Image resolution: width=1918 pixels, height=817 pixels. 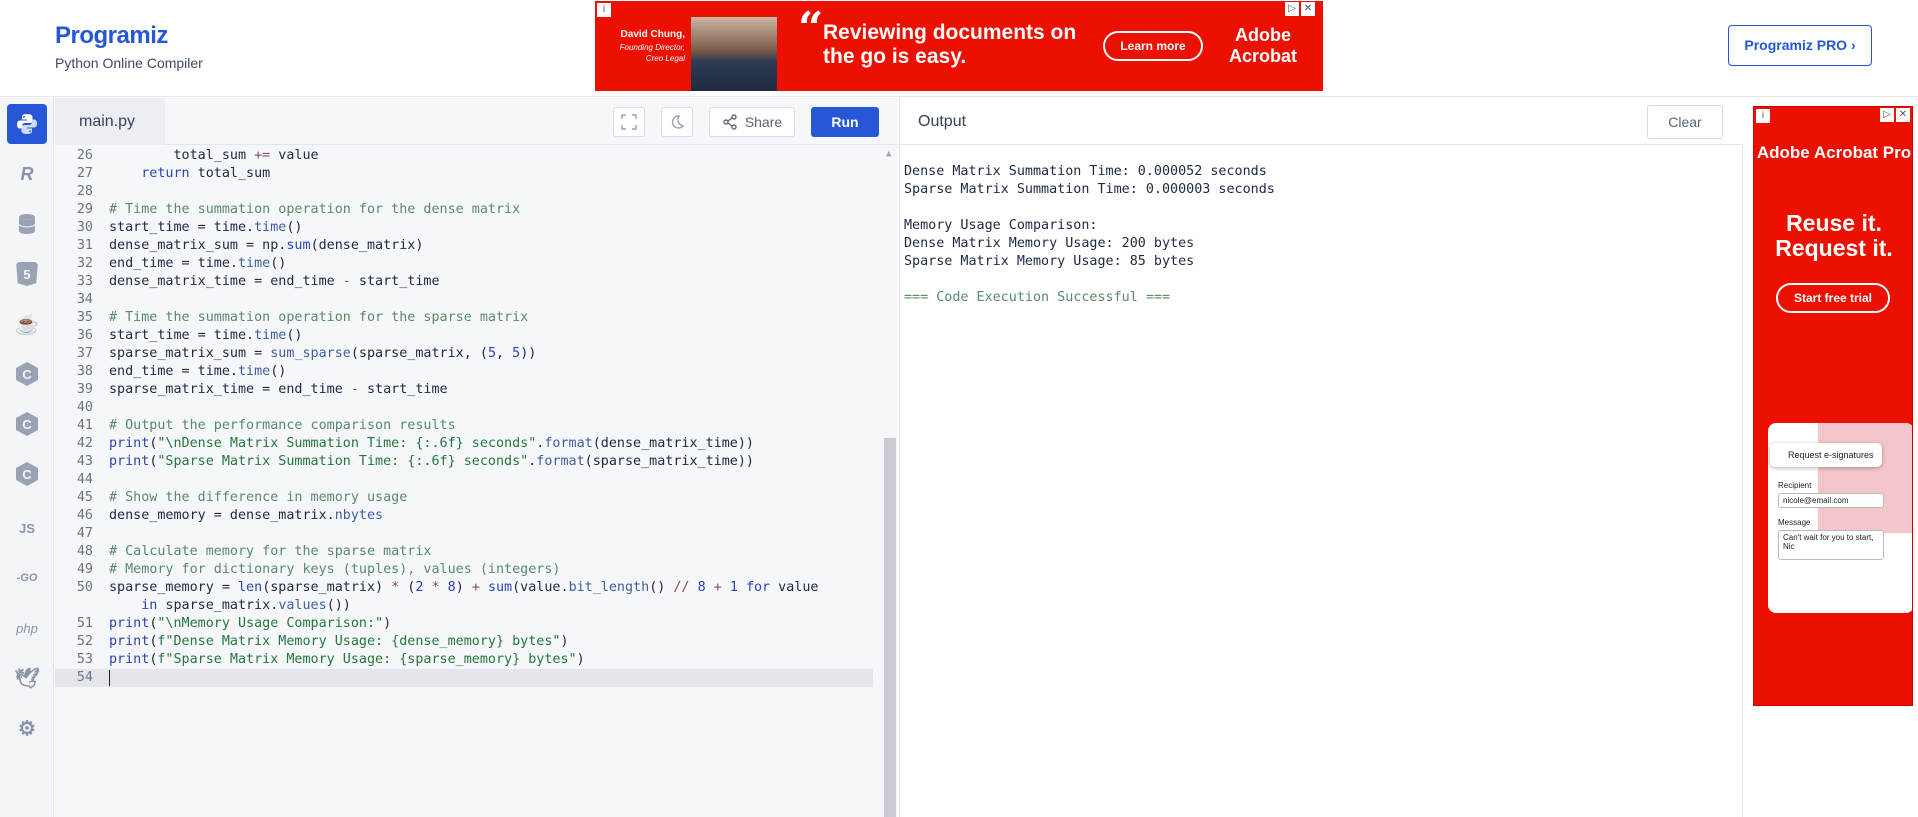 I want to click on scroll-up-arrow-icon: ▲, so click(x=888, y=154).